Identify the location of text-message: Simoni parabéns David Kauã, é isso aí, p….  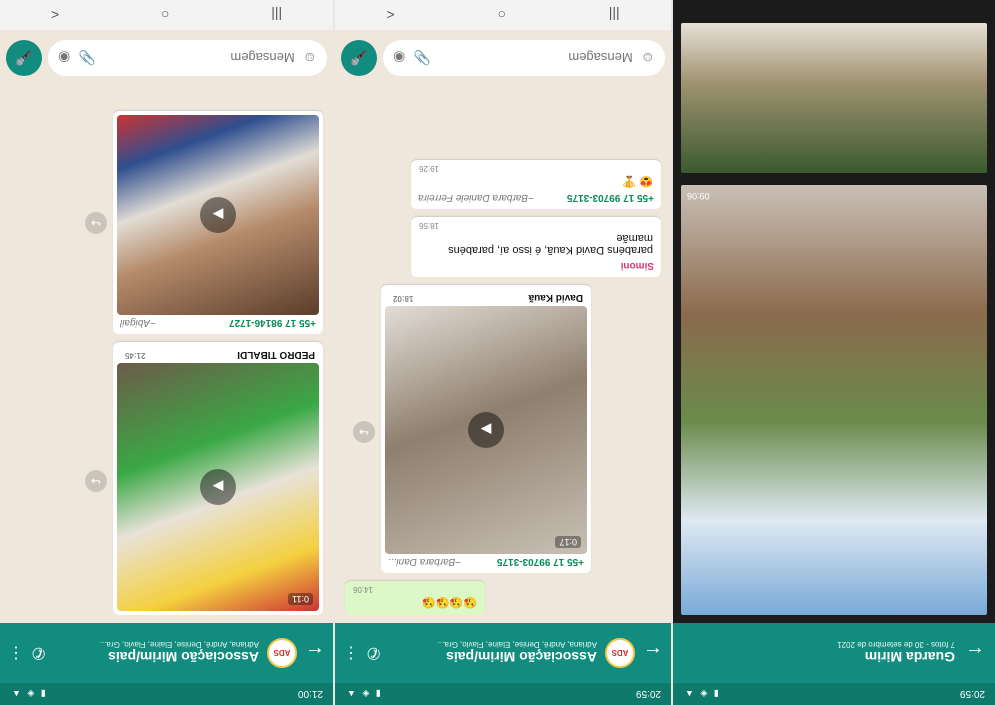
(536, 247).